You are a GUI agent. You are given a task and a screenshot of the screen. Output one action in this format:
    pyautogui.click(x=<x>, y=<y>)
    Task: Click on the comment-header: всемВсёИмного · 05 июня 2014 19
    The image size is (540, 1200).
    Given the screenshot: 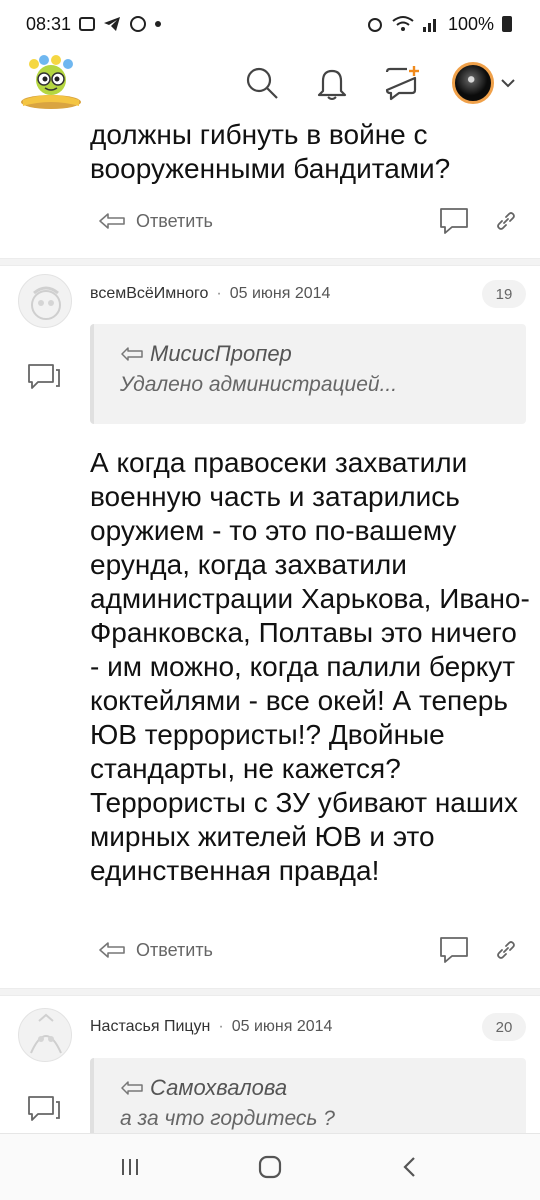 What is the action you would take?
    pyautogui.click(x=308, y=294)
    